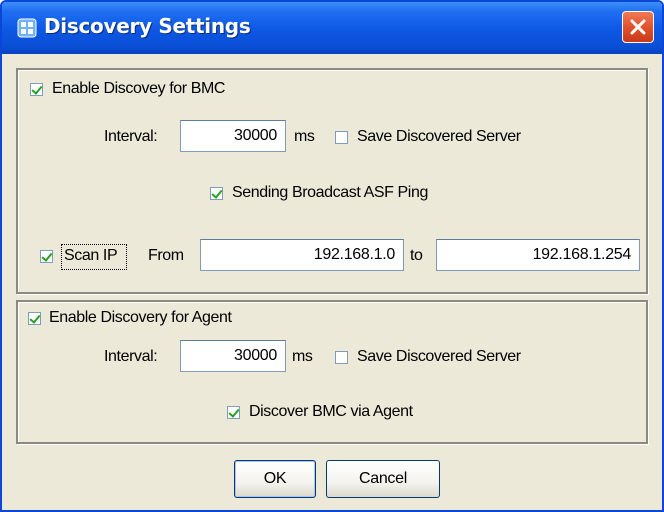 Image resolution: width=664 pixels, height=512 pixels. What do you see at coordinates (332, 28) in the screenshot?
I see `title-bar: Discovery Settings` at bounding box center [332, 28].